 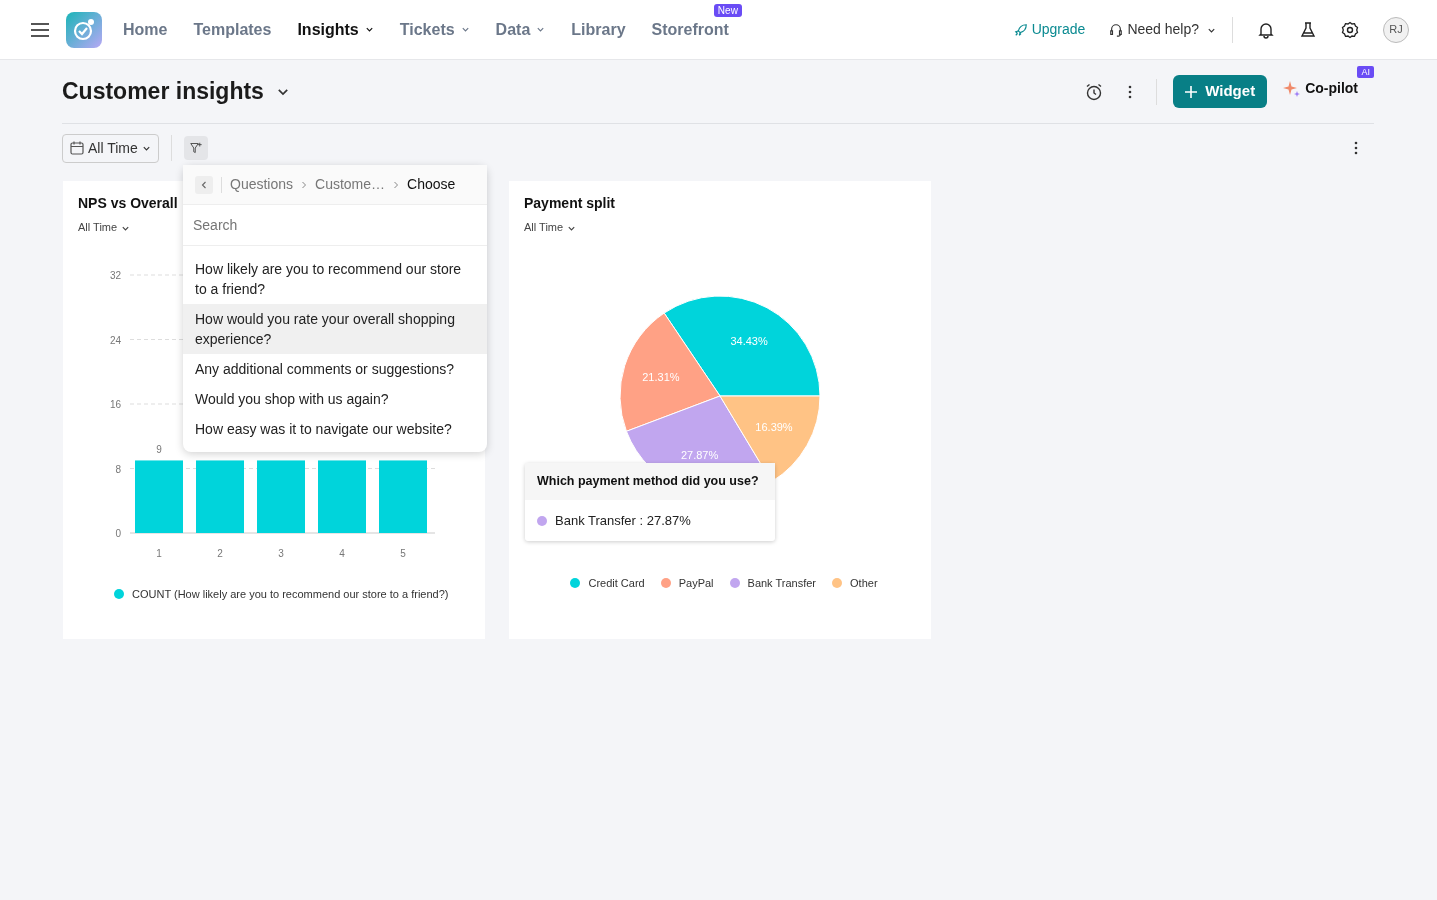 I want to click on legend-label: Credit Card, so click(x=616, y=583).